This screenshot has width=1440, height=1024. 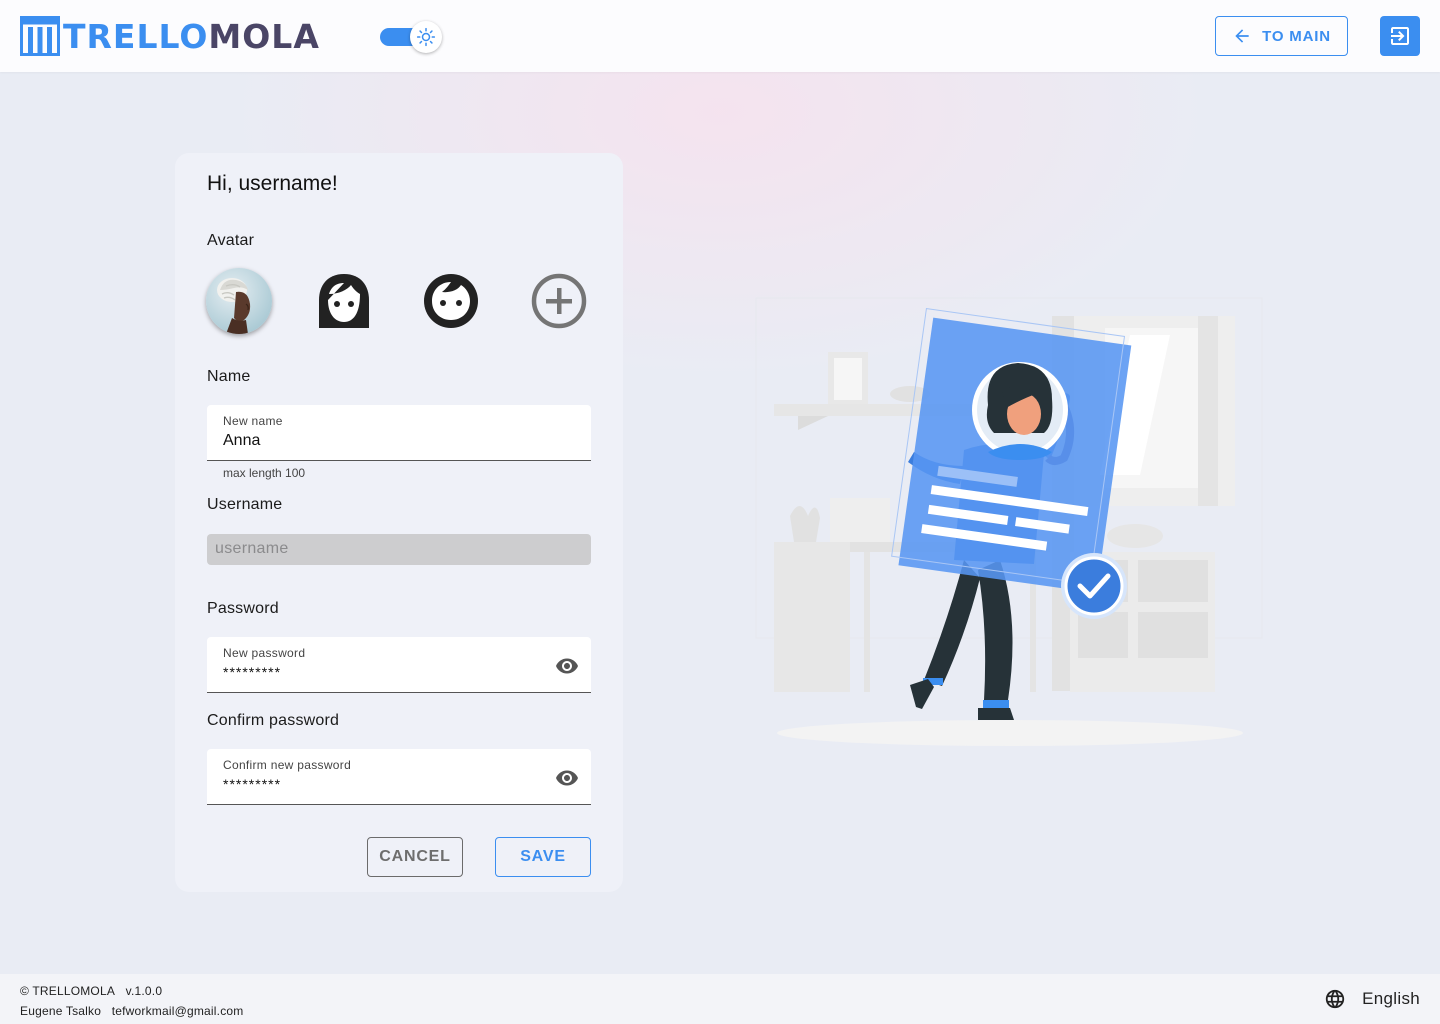 What do you see at coordinates (344, 301) in the screenshot?
I see `female-face-icon` at bounding box center [344, 301].